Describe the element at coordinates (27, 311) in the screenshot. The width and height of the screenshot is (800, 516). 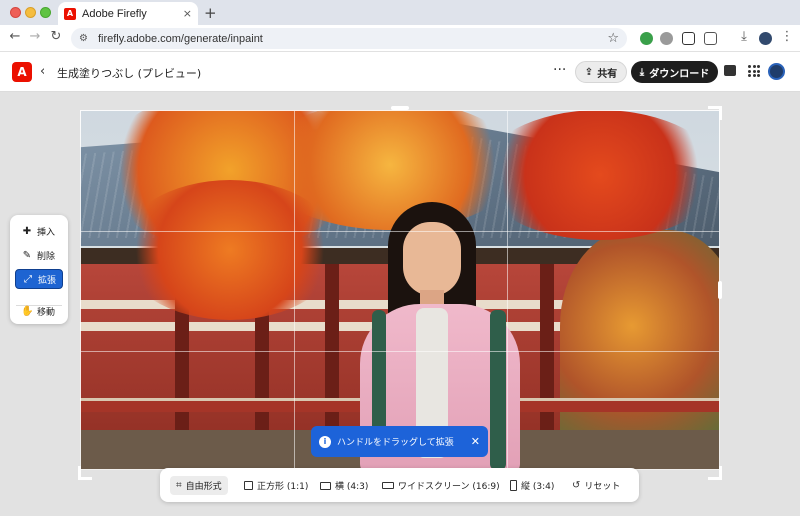
I see `move-icon: ✋` at that location.